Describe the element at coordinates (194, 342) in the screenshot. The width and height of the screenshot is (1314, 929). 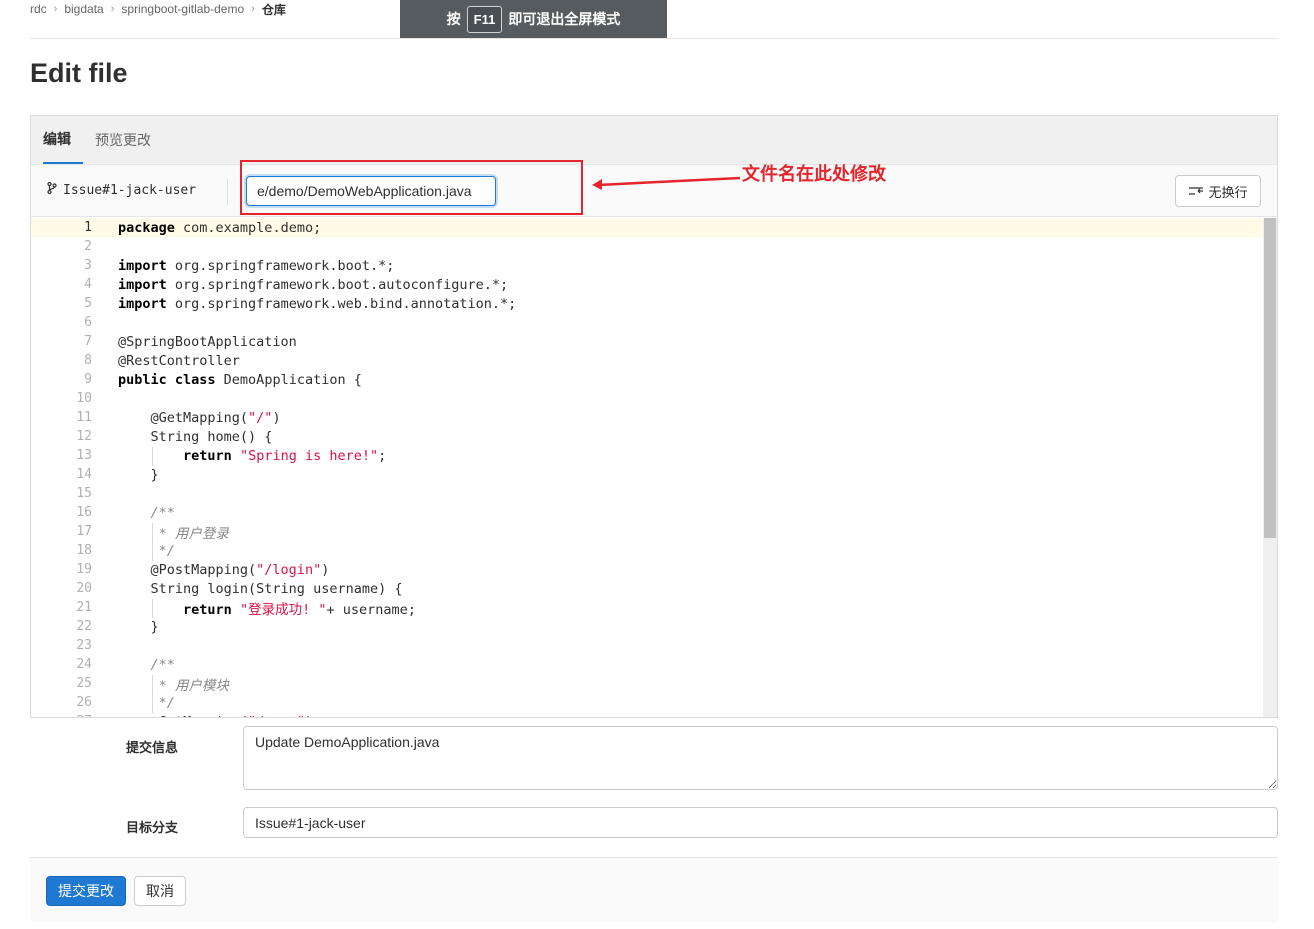
I see `code-text: @SpringBootApplication` at that location.